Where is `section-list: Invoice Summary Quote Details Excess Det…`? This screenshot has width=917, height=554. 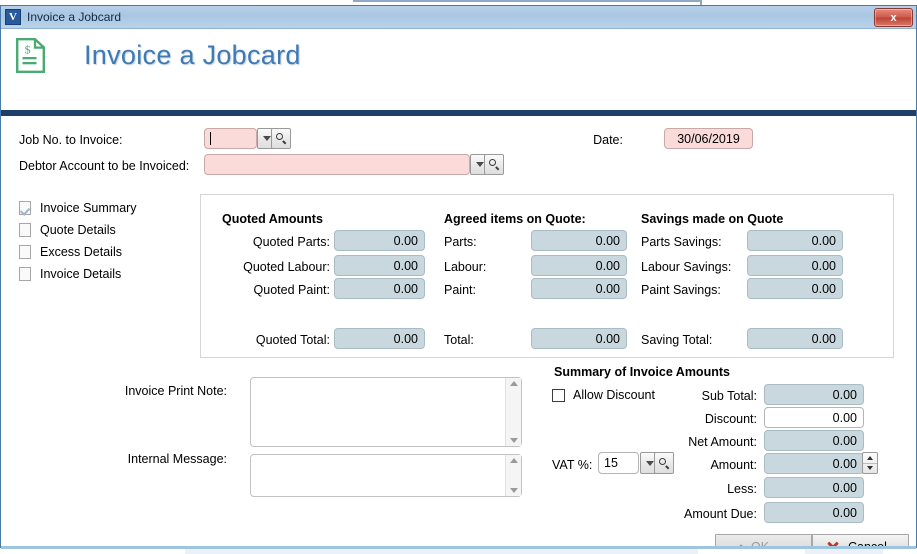 section-list: Invoice Summary Quote Details Excess Det… is located at coordinates (106, 241).